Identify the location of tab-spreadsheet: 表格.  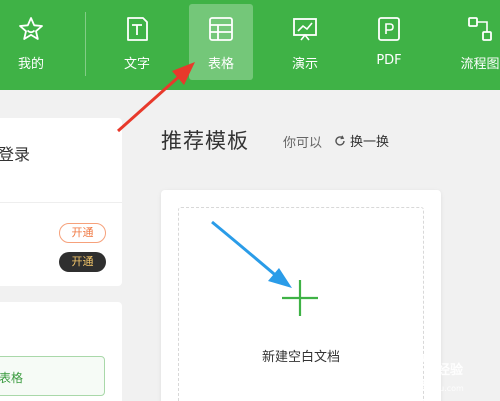
(221, 45).